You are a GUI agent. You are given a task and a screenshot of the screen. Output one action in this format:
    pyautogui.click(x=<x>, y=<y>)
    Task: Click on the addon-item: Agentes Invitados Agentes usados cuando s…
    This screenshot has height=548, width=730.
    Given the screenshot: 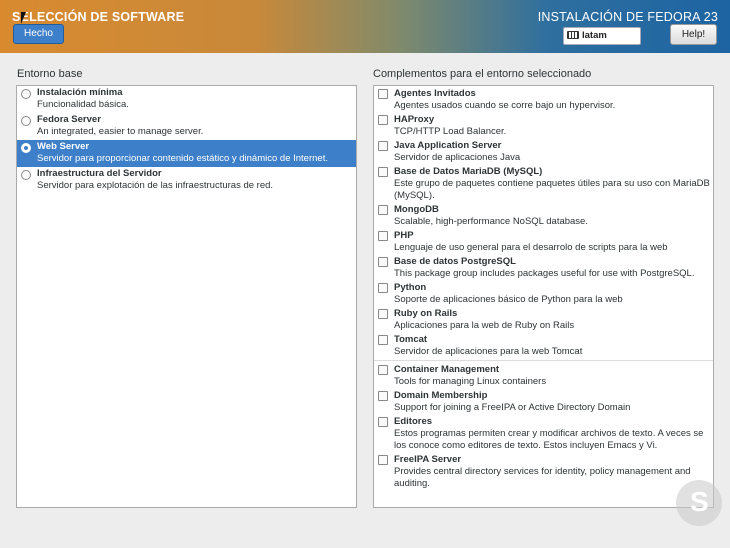 What is the action you would take?
    pyautogui.click(x=543, y=99)
    